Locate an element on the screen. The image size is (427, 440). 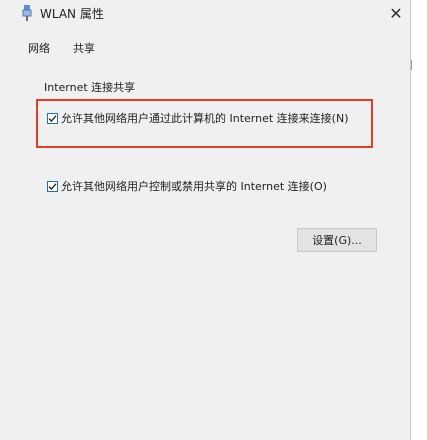
close-button: ✕ is located at coordinates (396, 13).